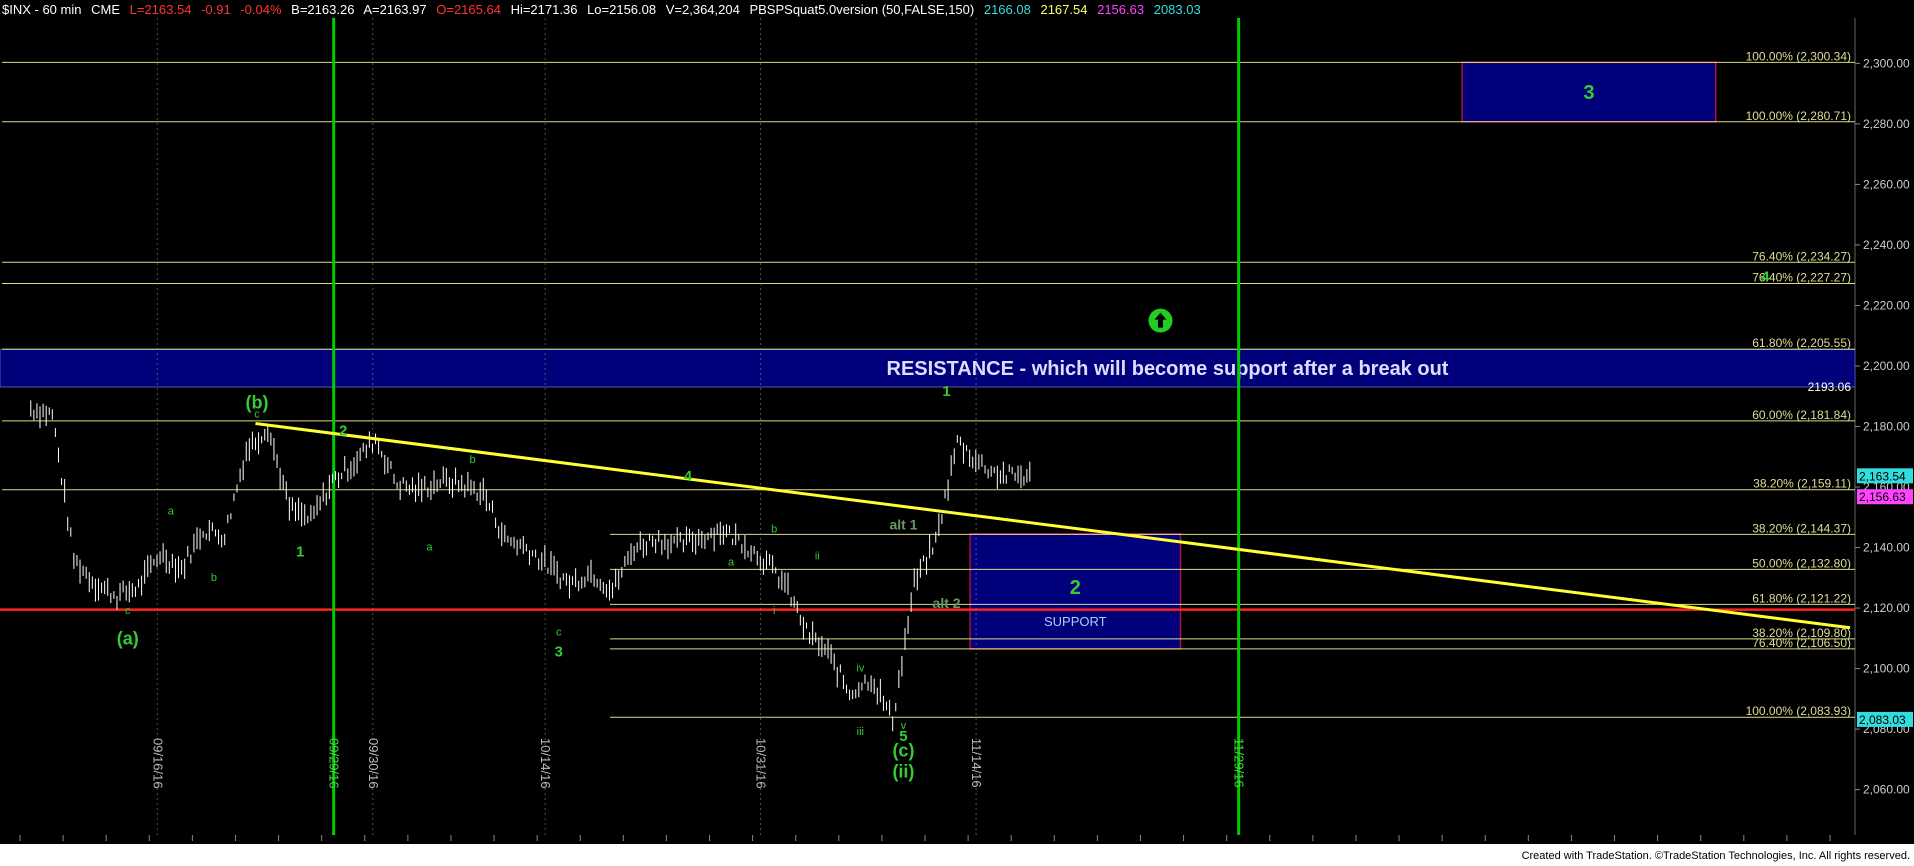  I want to click on y-tick-label: 2,120.00, so click(1886, 608).